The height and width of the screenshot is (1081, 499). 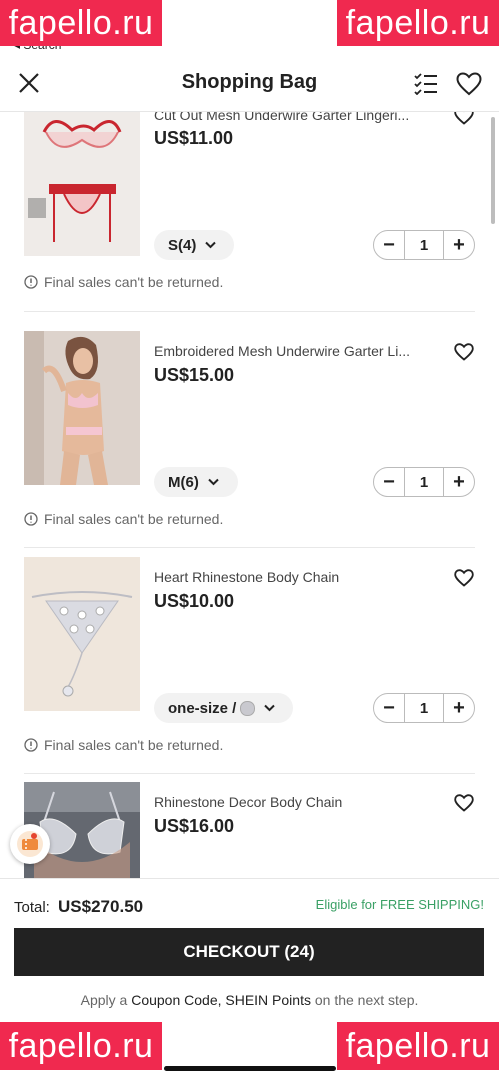 I want to click on coupon-hint-prefix: Apply a, so click(x=106, y=1000).